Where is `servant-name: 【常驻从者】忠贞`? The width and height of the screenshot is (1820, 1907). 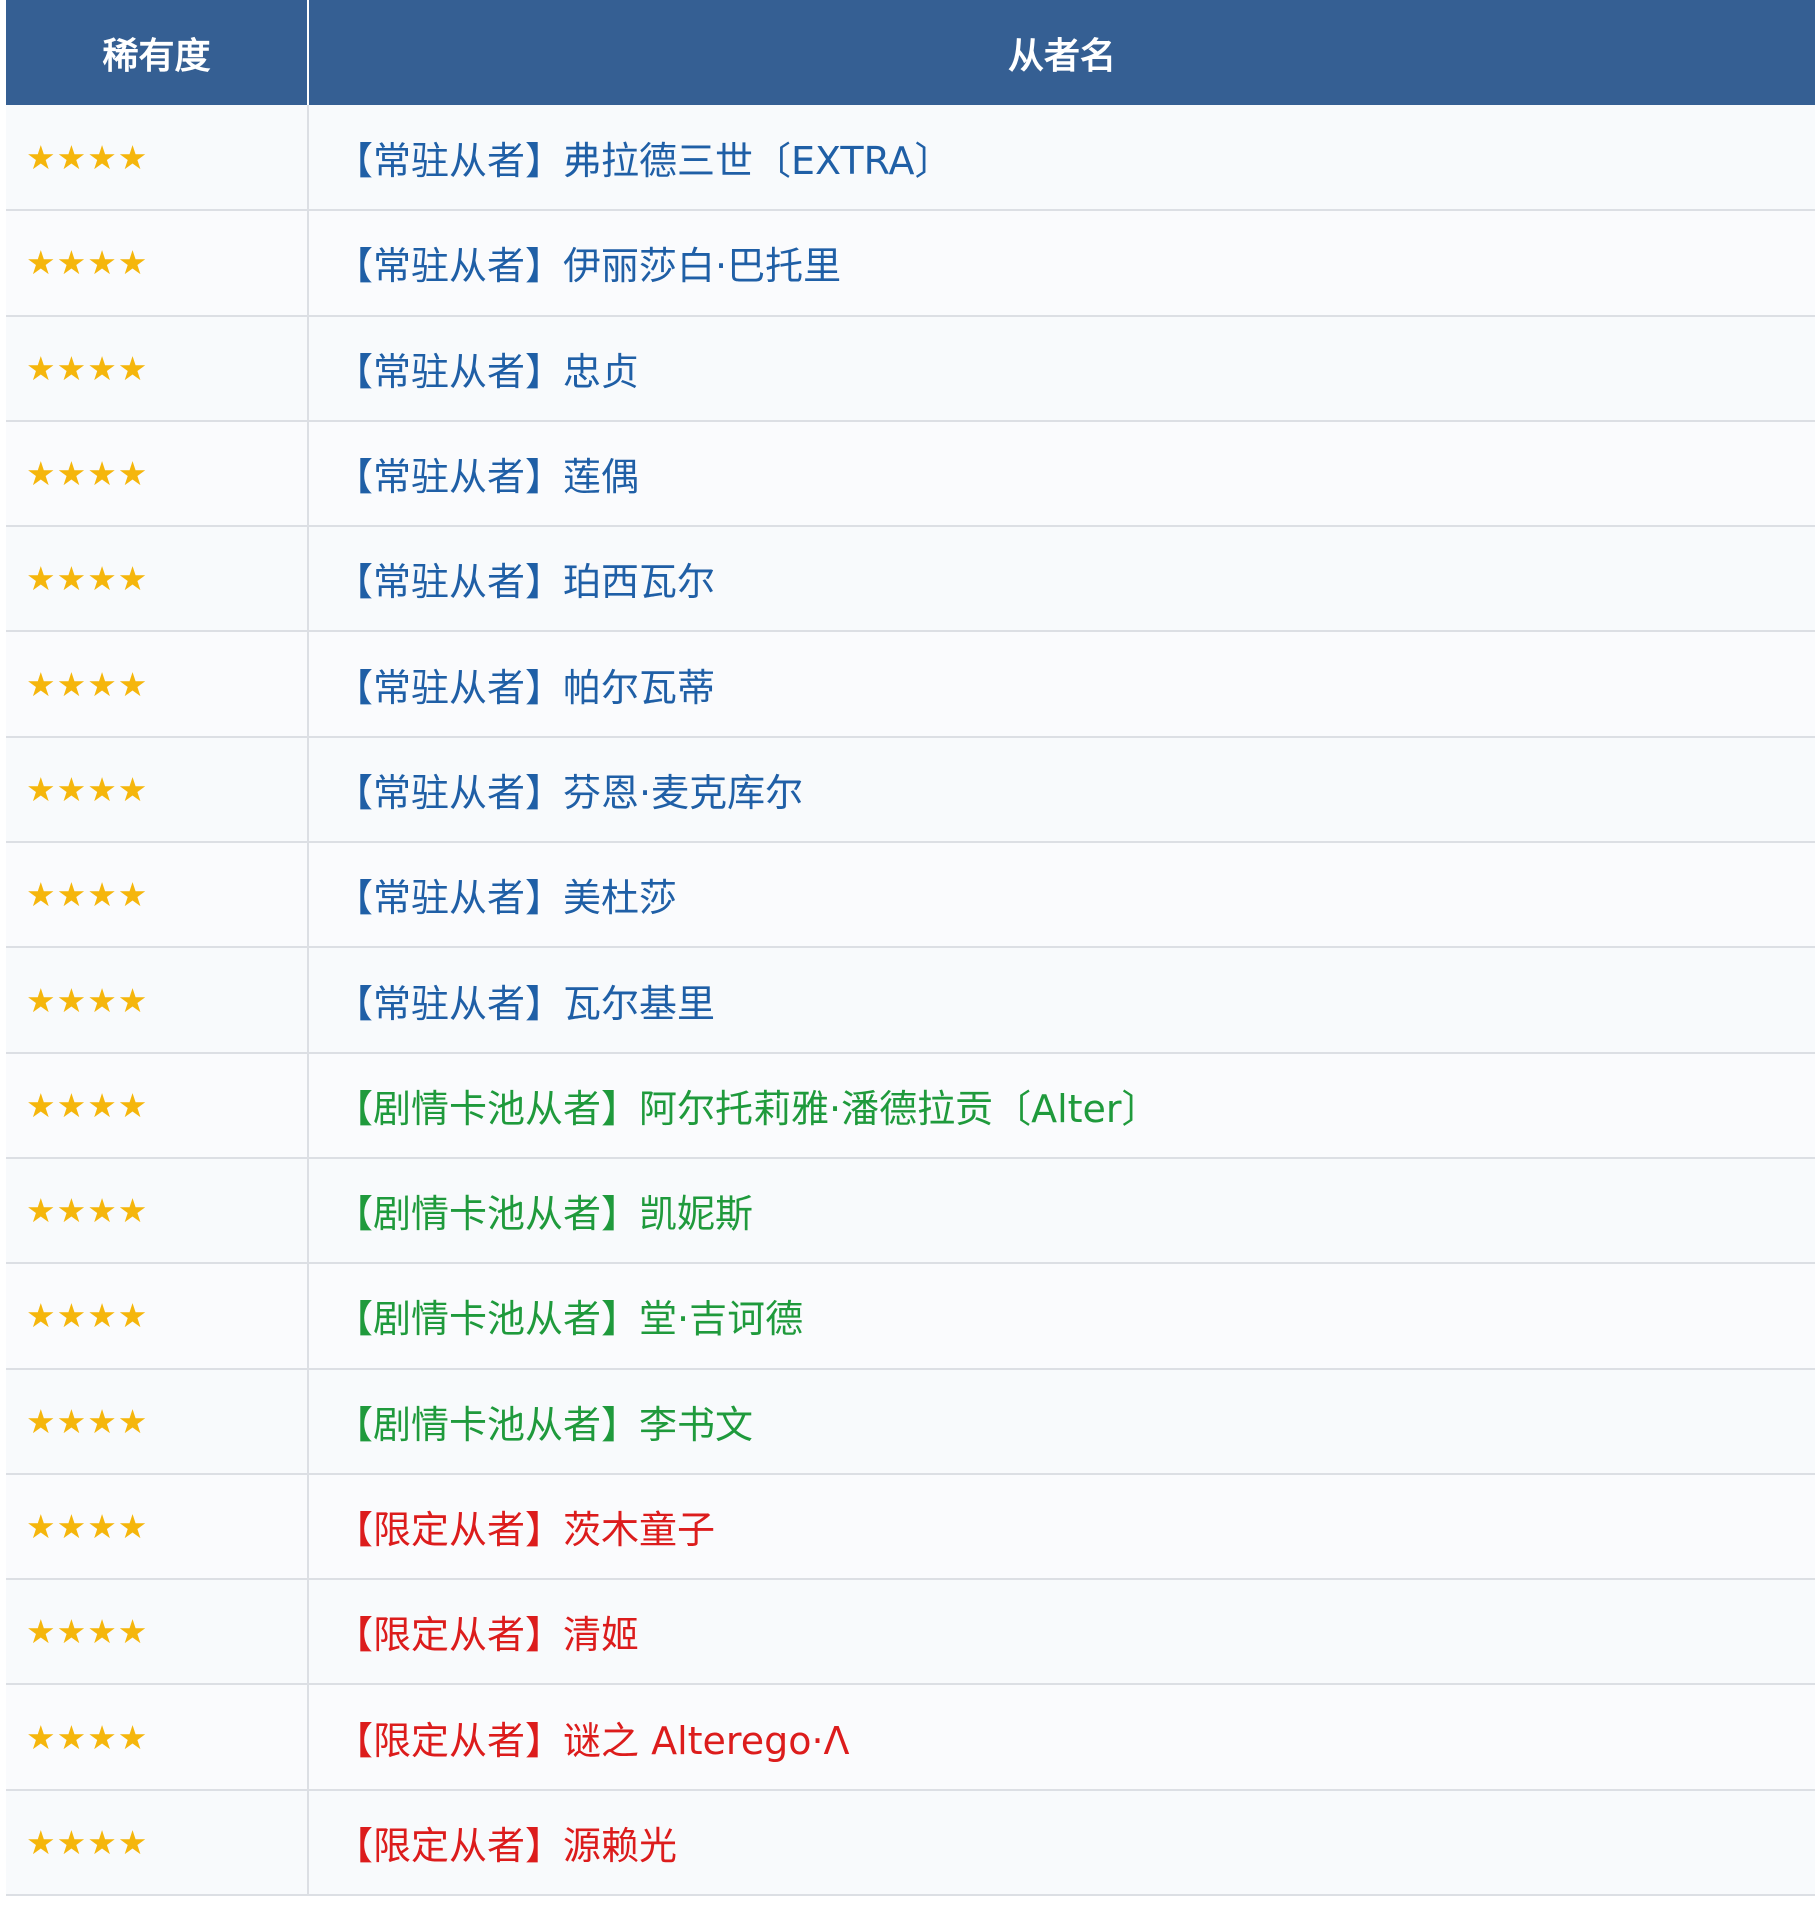
servant-name: 【常驻从者】忠贞 is located at coordinates (487, 371).